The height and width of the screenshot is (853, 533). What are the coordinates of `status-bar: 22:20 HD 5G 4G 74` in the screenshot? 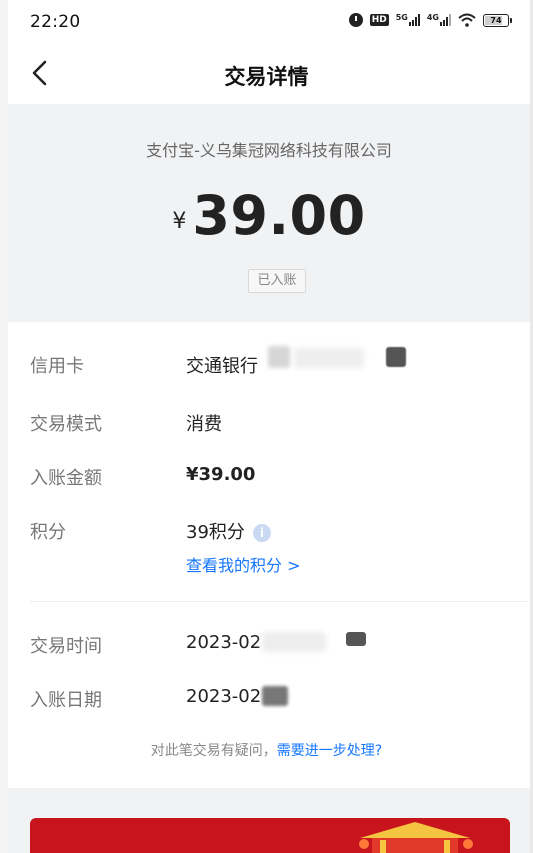 It's located at (266, 22).